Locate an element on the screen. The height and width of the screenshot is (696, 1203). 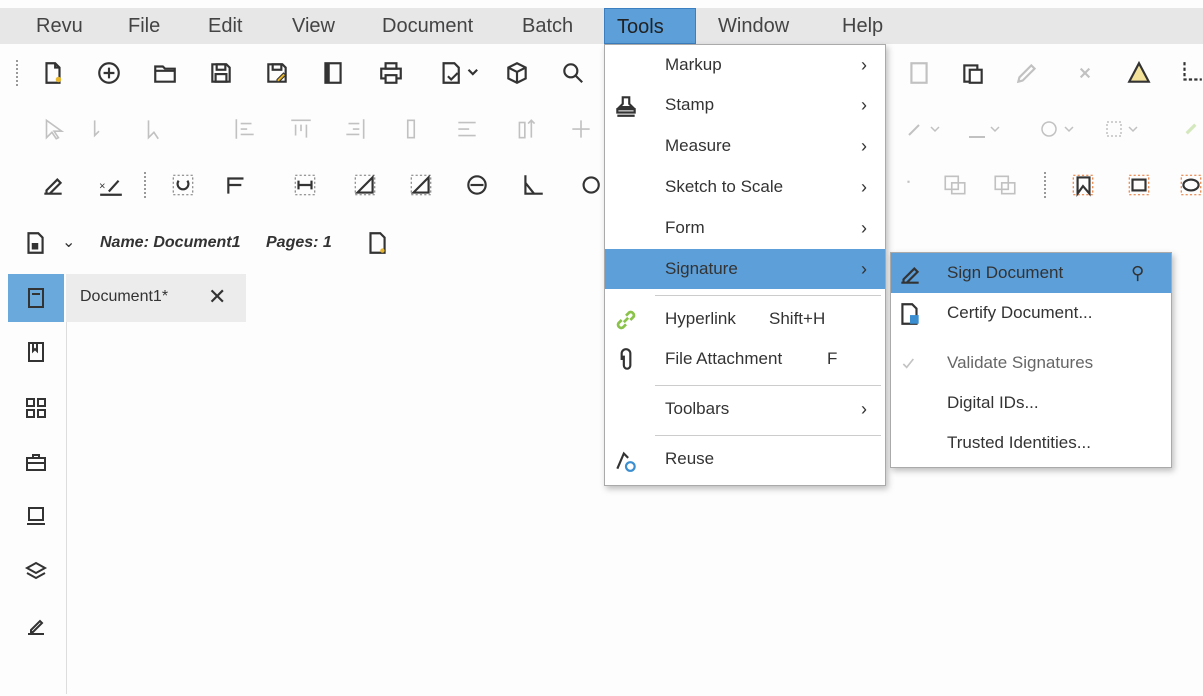
count-icon is located at coordinates (915, 185).